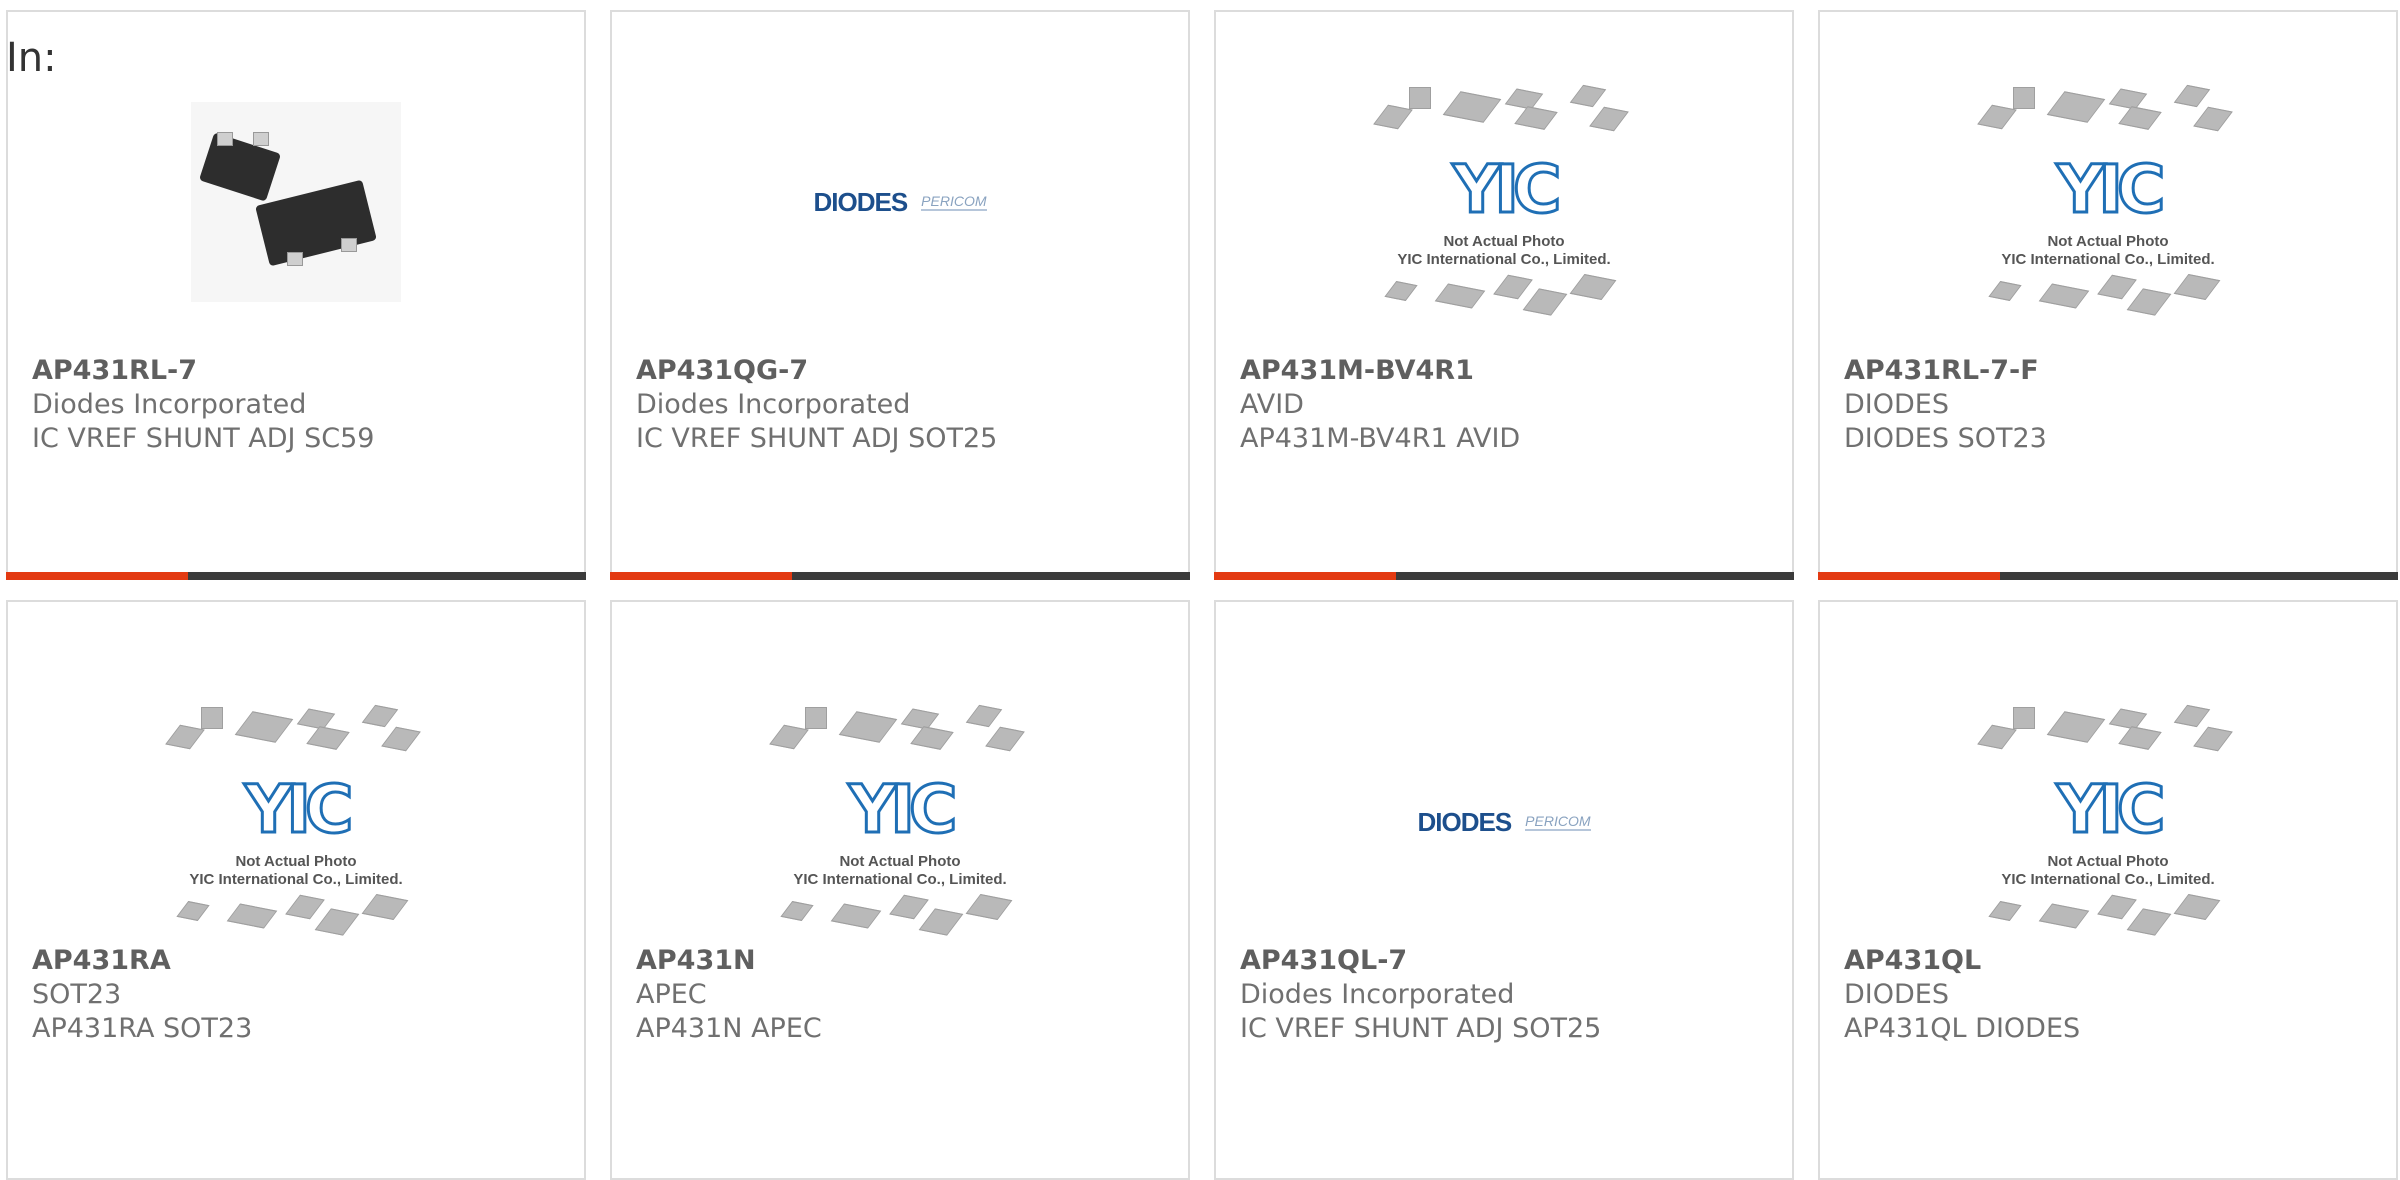 The image size is (2400, 1180). Describe the element at coordinates (1380, 438) in the screenshot. I see `description: AP431M-BV4R1 AVID` at that location.